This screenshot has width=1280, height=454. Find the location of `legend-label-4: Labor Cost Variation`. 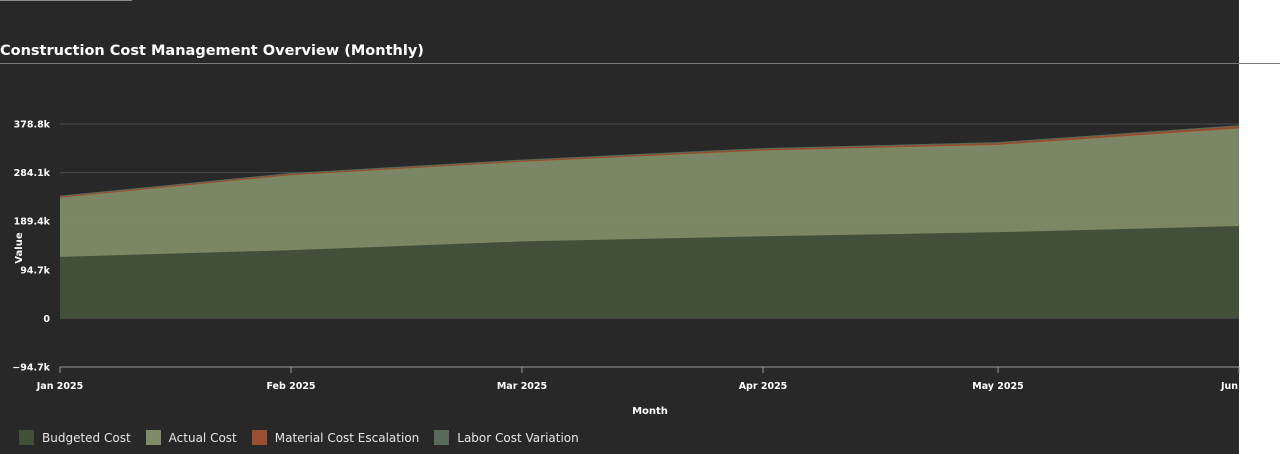

legend-label-4: Labor Cost Variation is located at coordinates (518, 437).